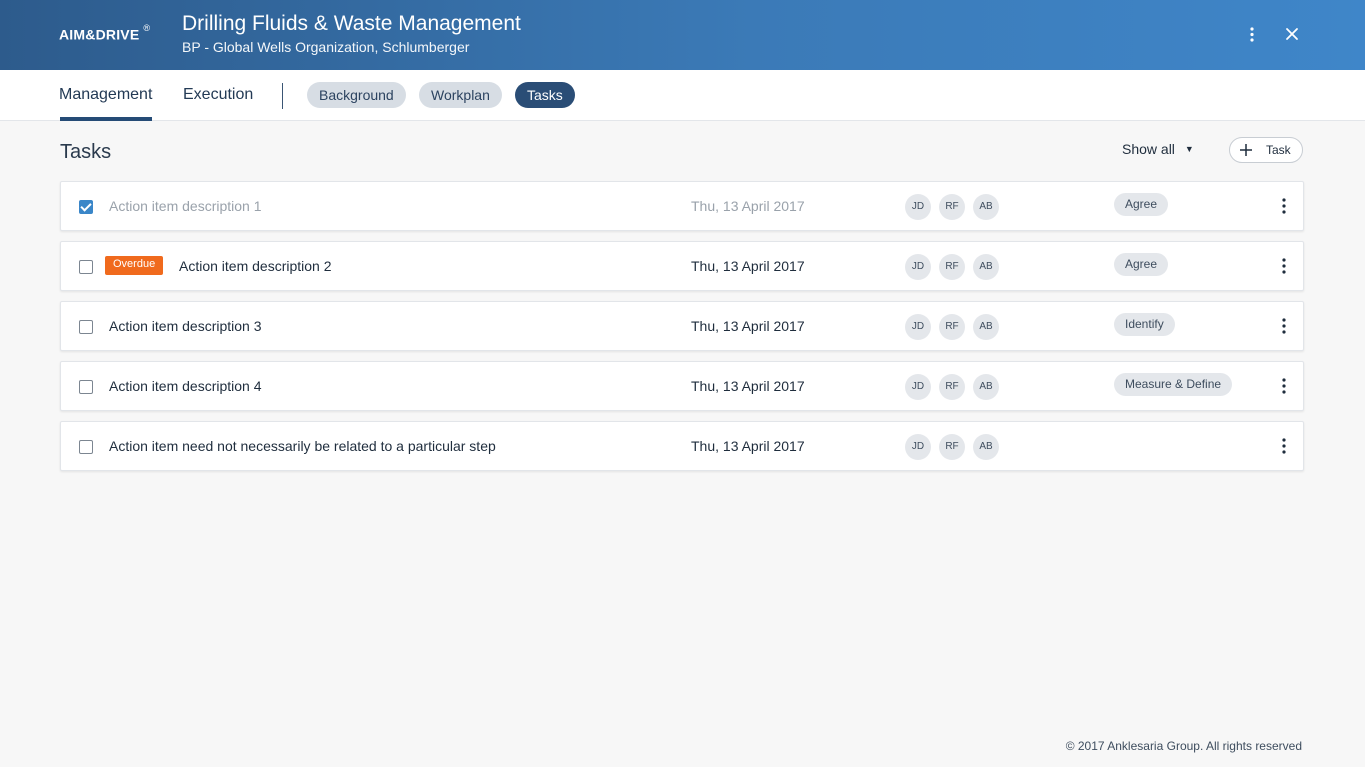 Image resolution: width=1365 pixels, height=767 pixels. Describe the element at coordinates (147, 28) in the screenshot. I see `registered-mark: ®` at that location.